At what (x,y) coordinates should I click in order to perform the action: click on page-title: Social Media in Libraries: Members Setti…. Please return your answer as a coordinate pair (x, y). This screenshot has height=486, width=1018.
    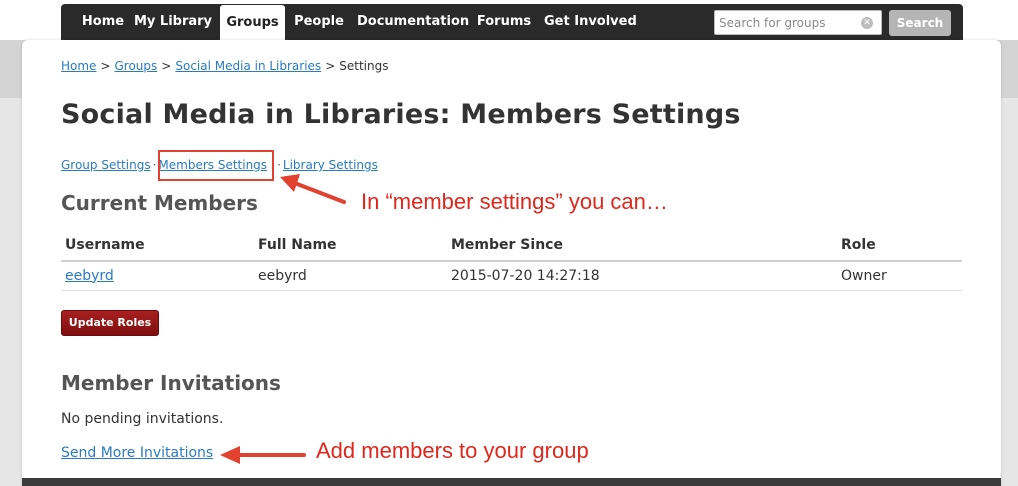
    Looking at the image, I should click on (401, 114).